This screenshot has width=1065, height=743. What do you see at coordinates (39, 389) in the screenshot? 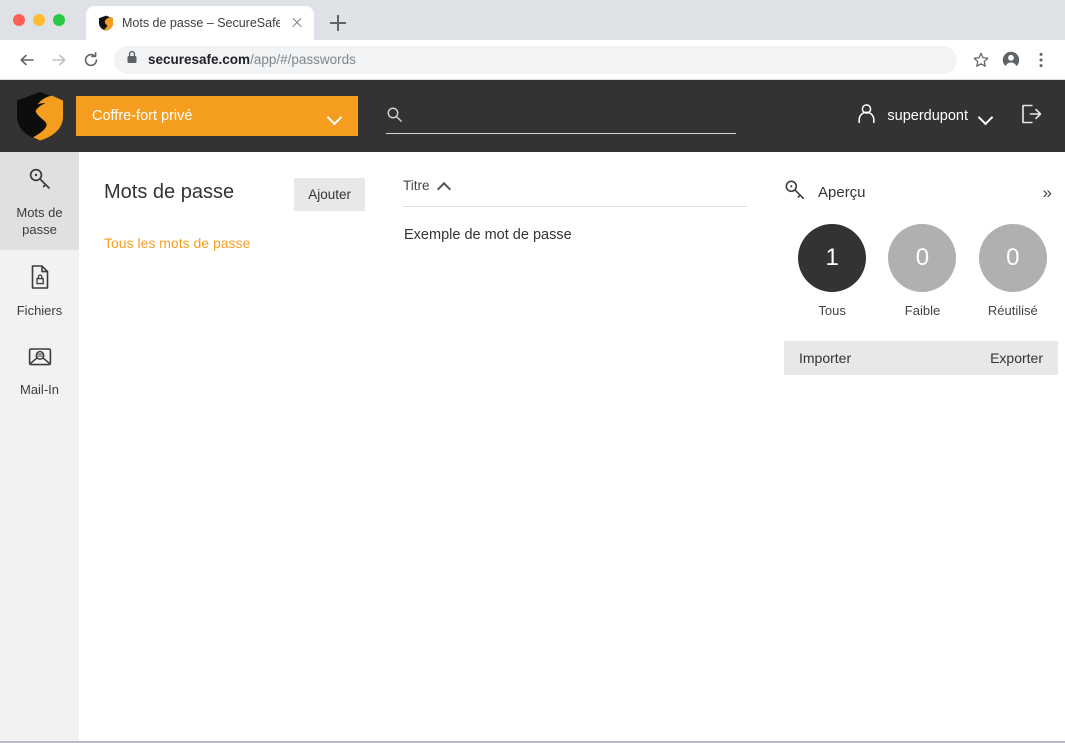
I see `sidebar-item-label: Mail-In` at bounding box center [39, 389].